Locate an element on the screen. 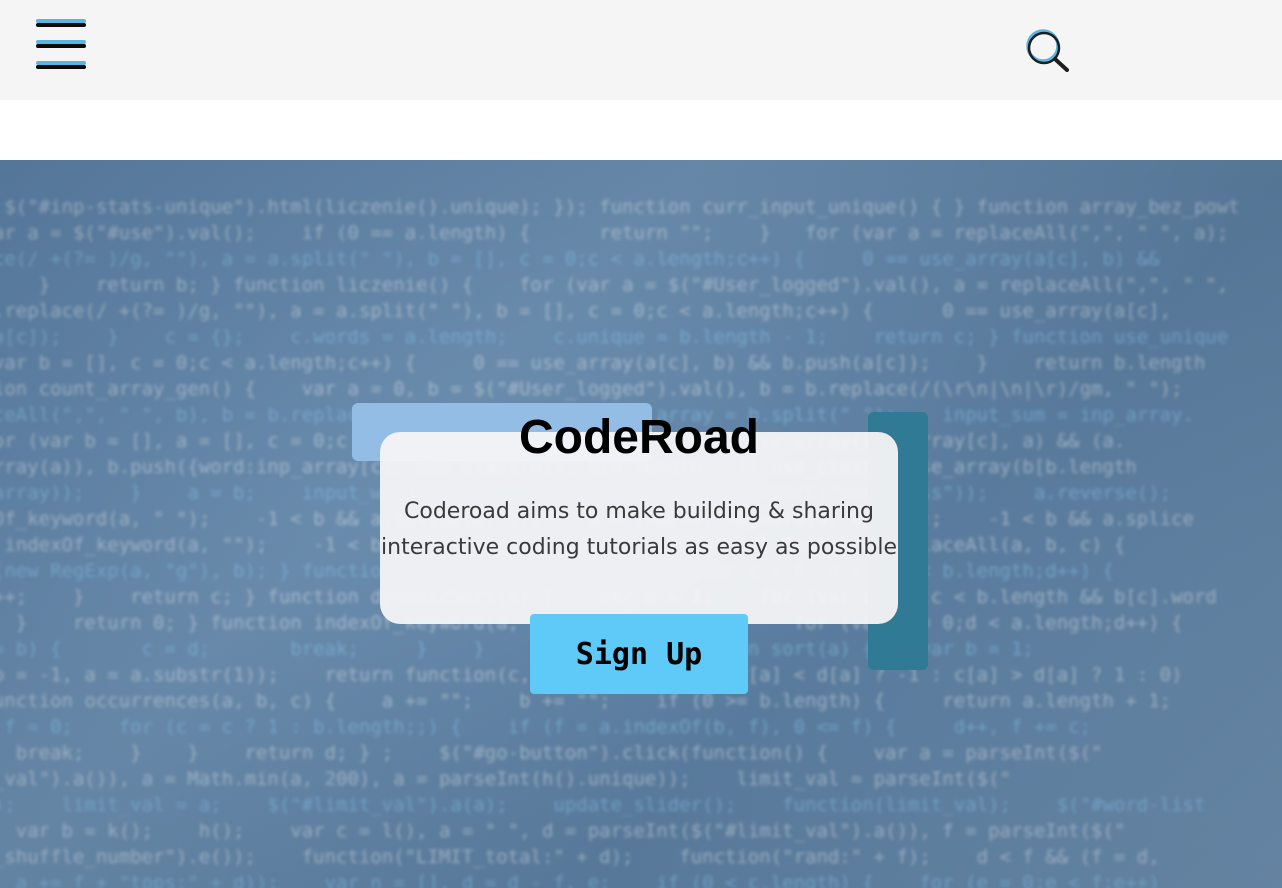 This screenshot has height=888, width=1282. sign-up-button: Sign Up is located at coordinates (639, 654).